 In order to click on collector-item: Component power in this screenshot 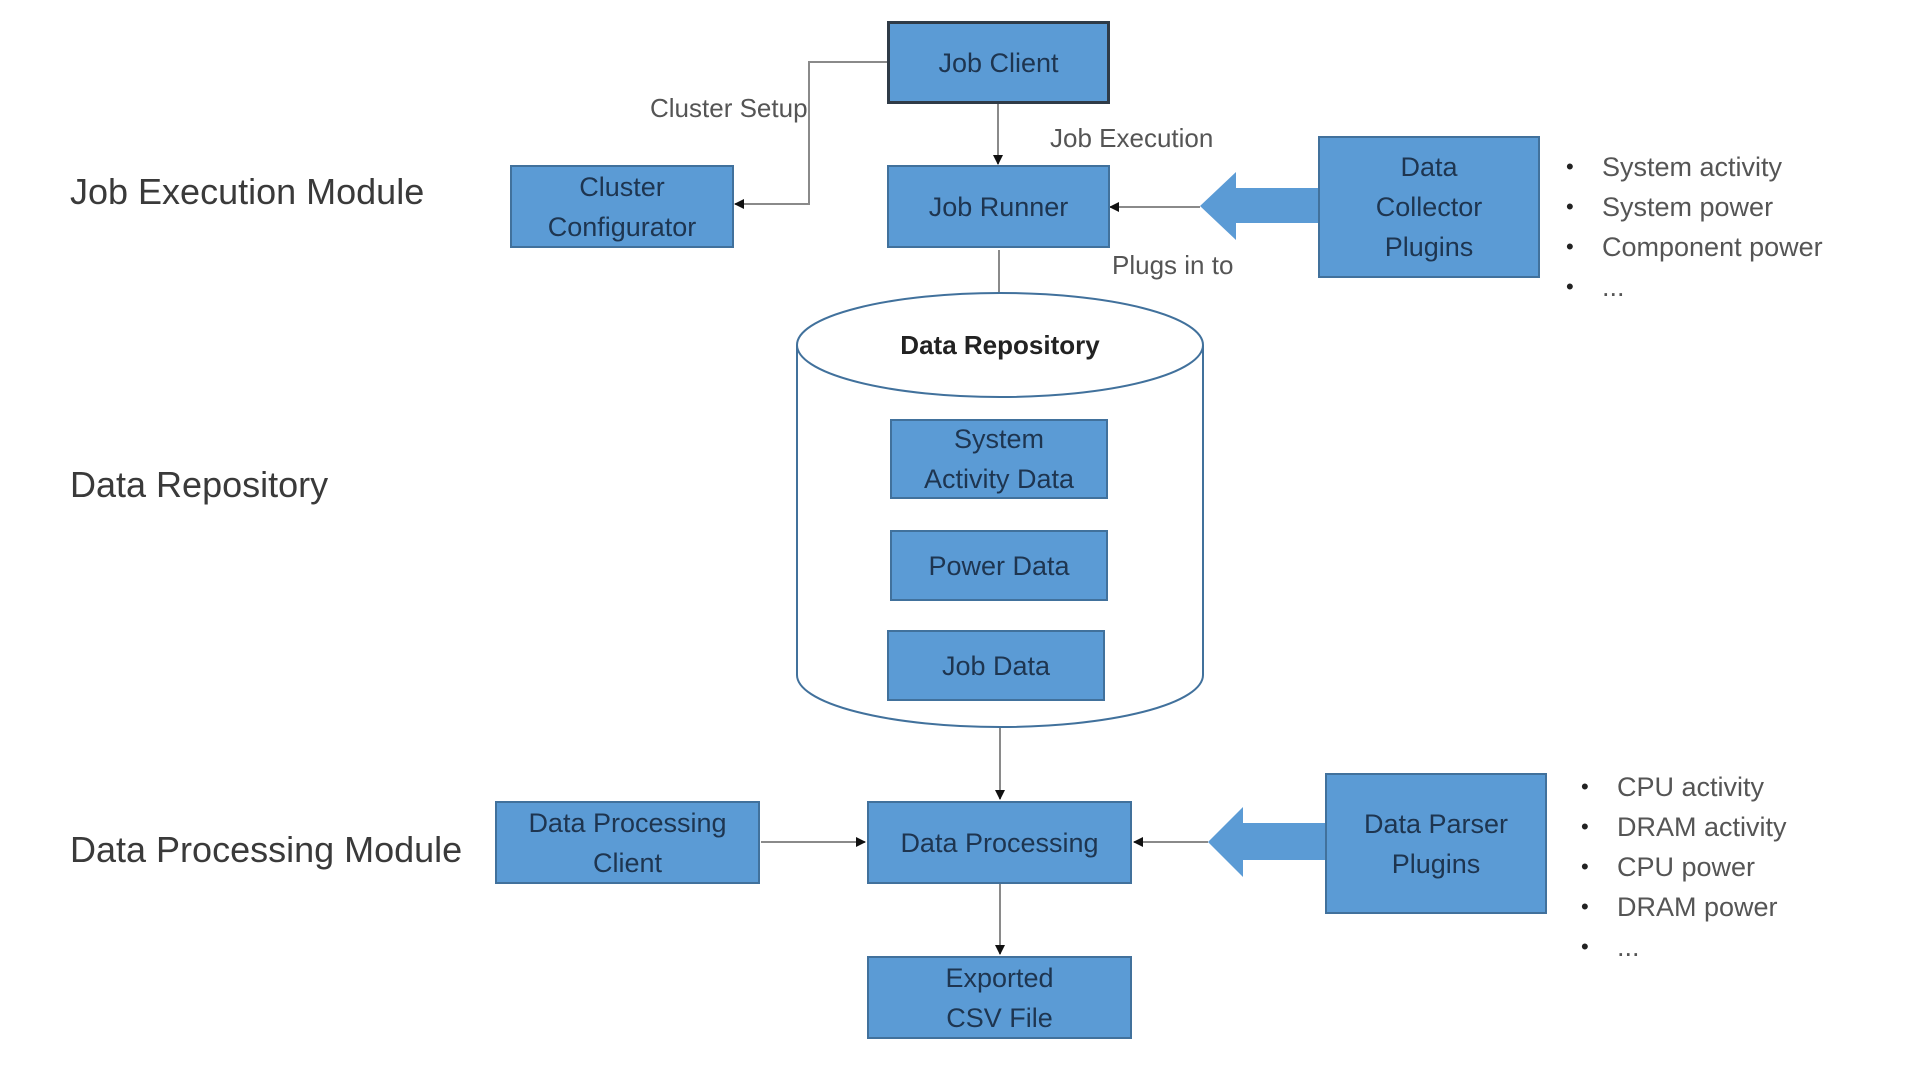, I will do `click(1694, 247)`.